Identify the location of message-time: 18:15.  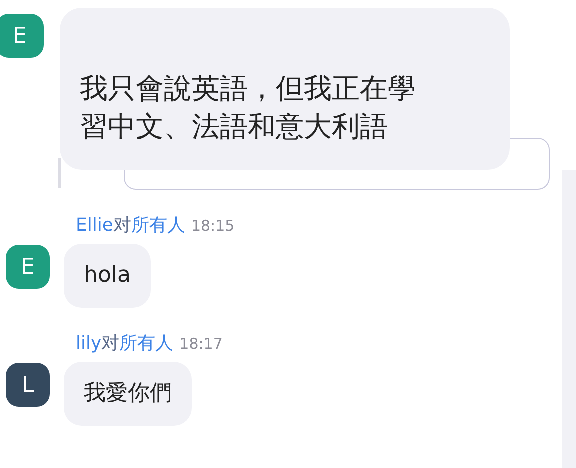
(213, 226).